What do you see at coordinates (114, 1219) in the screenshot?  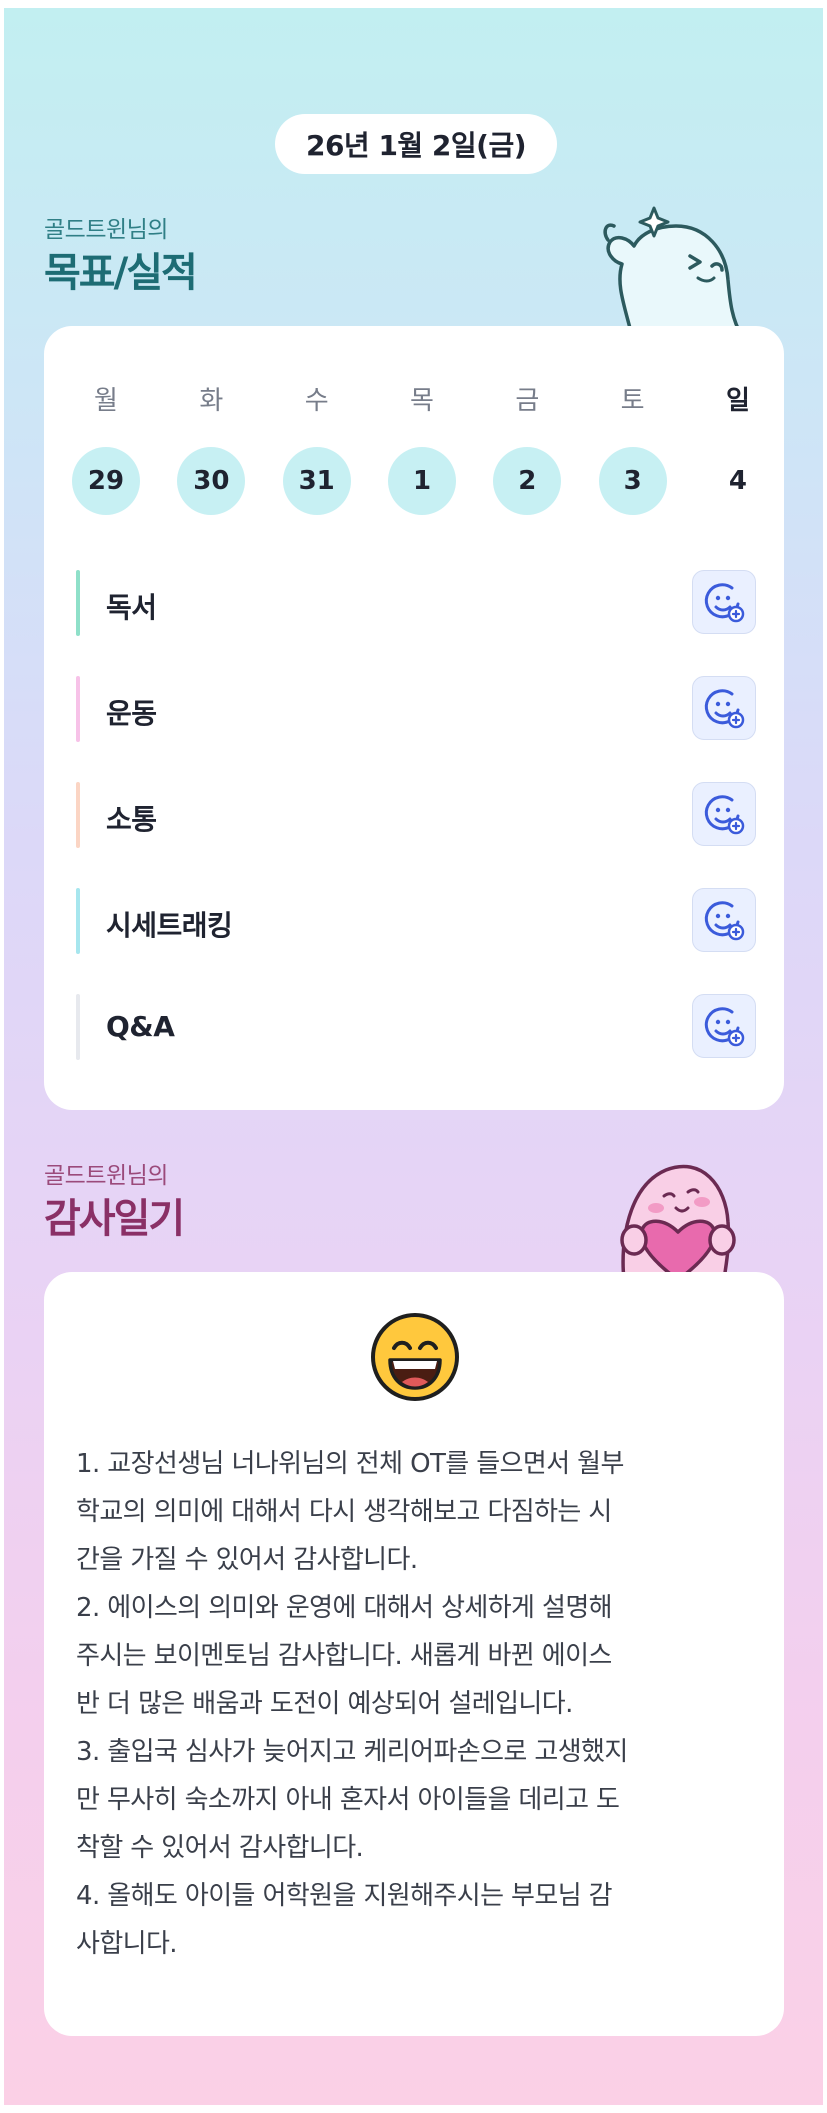 I see `thanks-title: 감사일기` at bounding box center [114, 1219].